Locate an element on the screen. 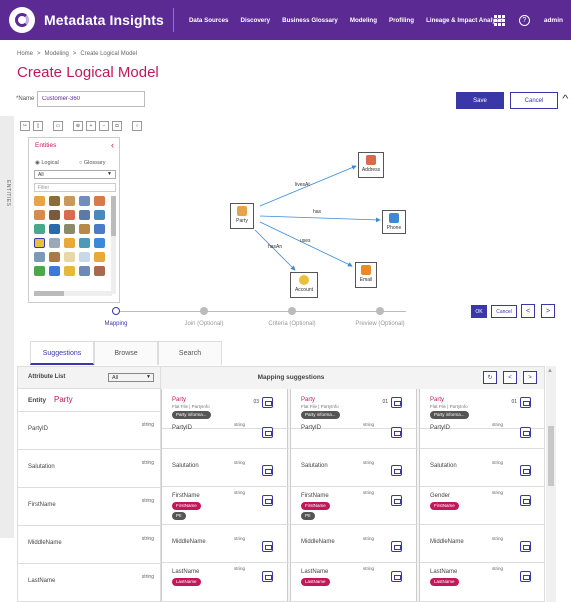 The height and width of the screenshot is (602, 571). node-email: Email is located at coordinates (366, 275).